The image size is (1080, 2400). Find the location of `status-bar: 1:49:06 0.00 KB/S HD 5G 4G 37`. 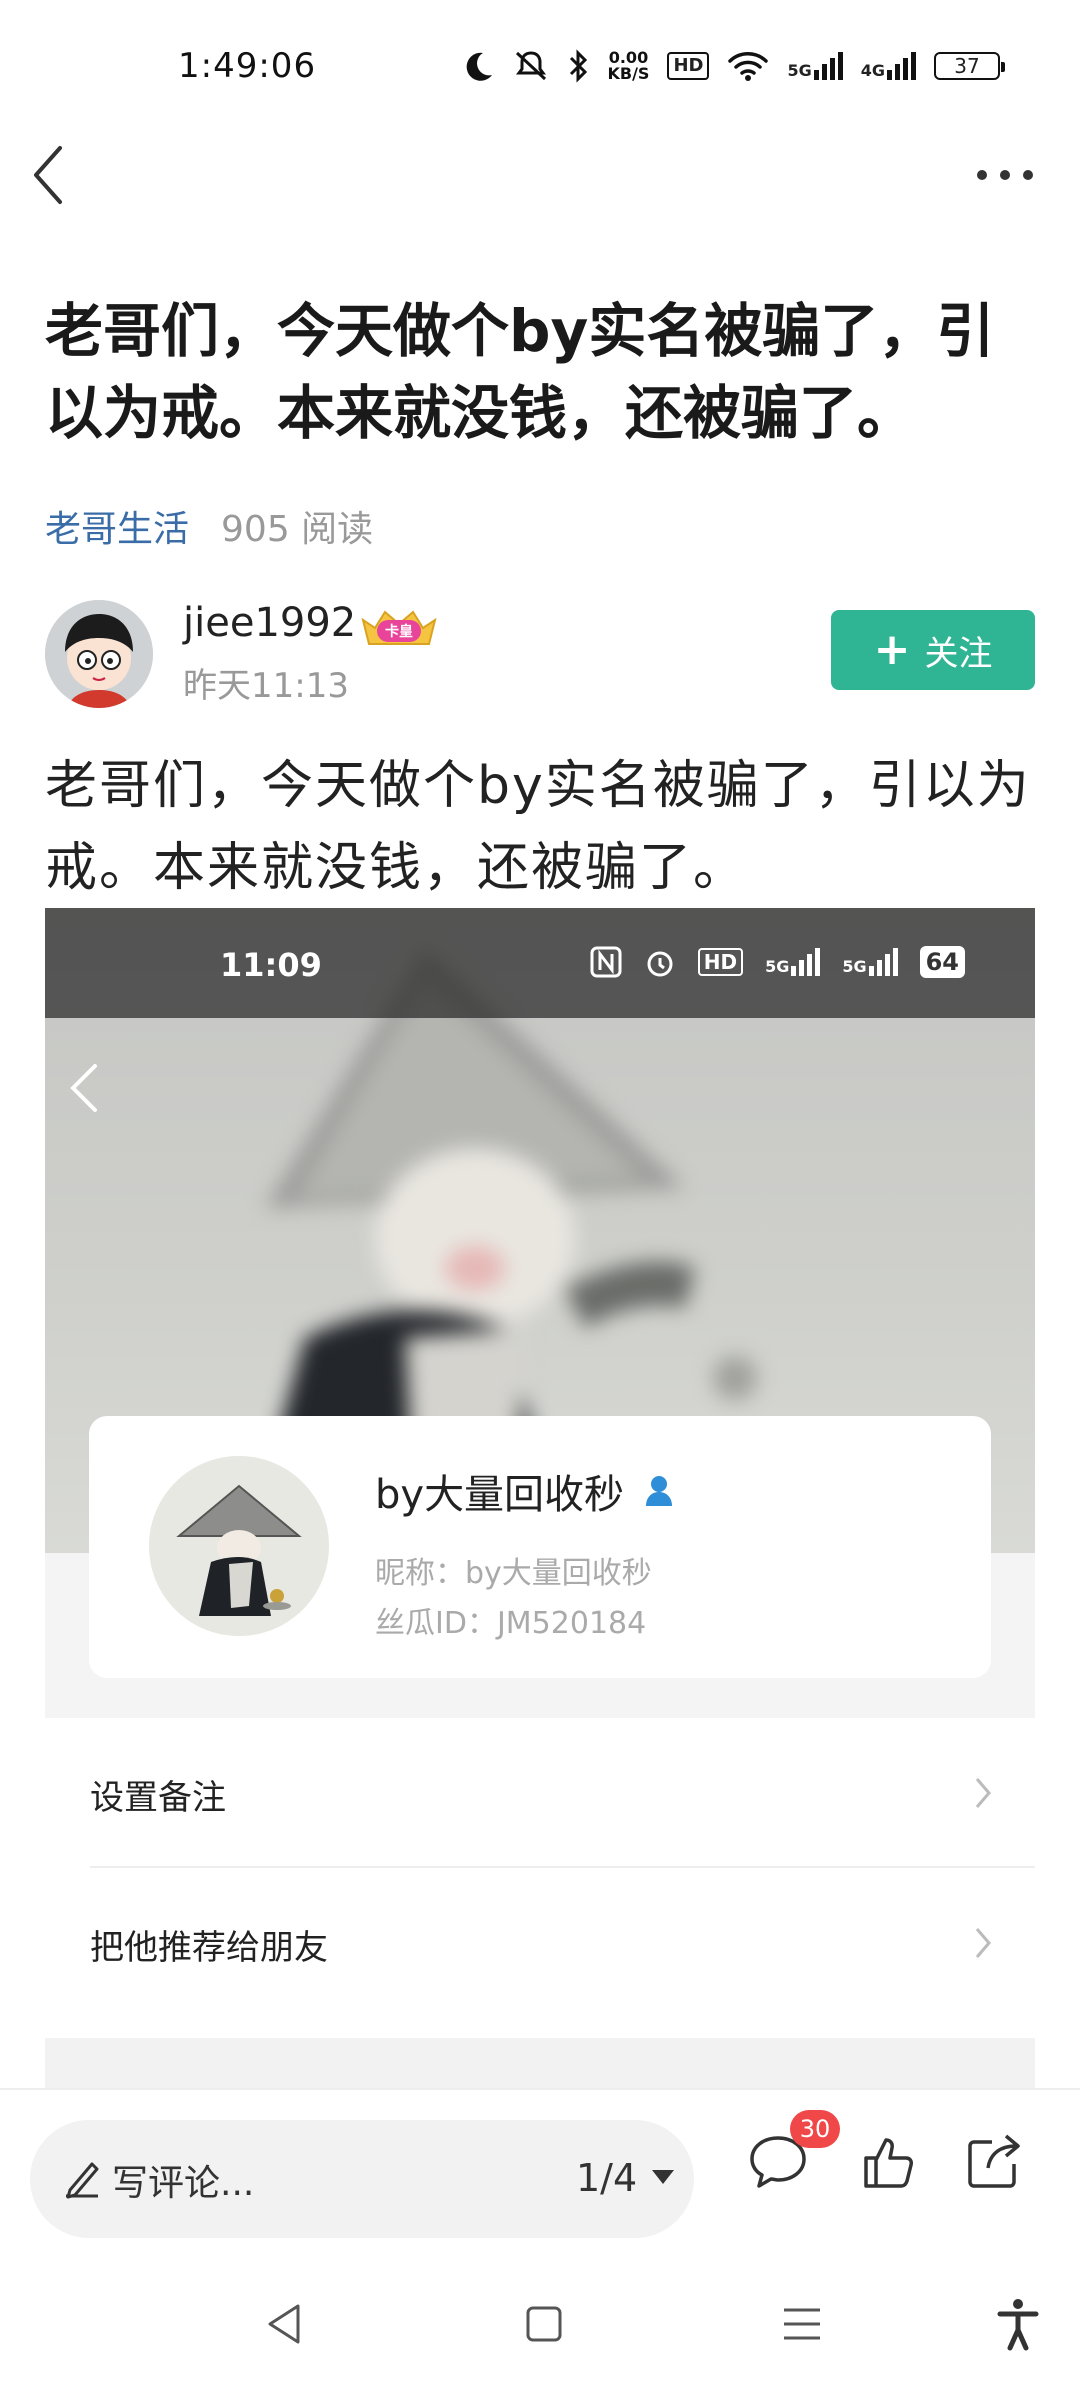

status-bar: 1:49:06 0.00 KB/S HD 5G 4G 37 is located at coordinates (540, 70).